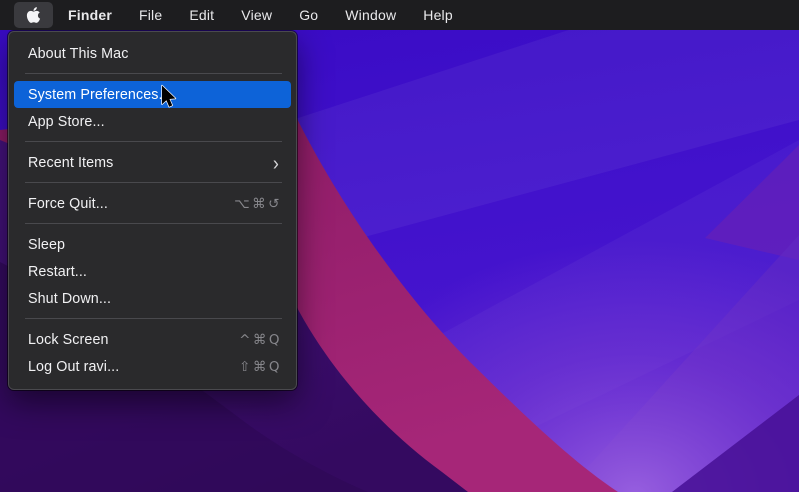 Image resolution: width=799 pixels, height=492 pixels. Describe the element at coordinates (275, 162) in the screenshot. I see `submenu-chevron-icon: ›` at that location.